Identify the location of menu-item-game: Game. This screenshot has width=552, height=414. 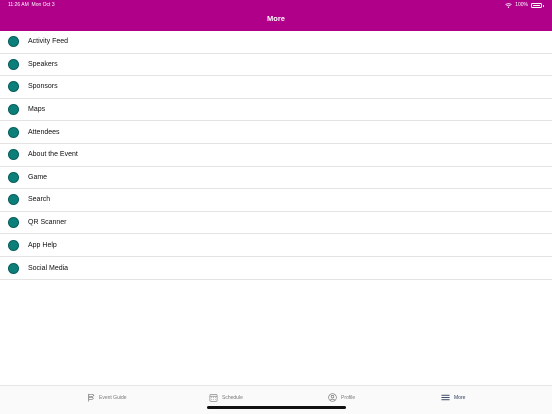
(276, 178).